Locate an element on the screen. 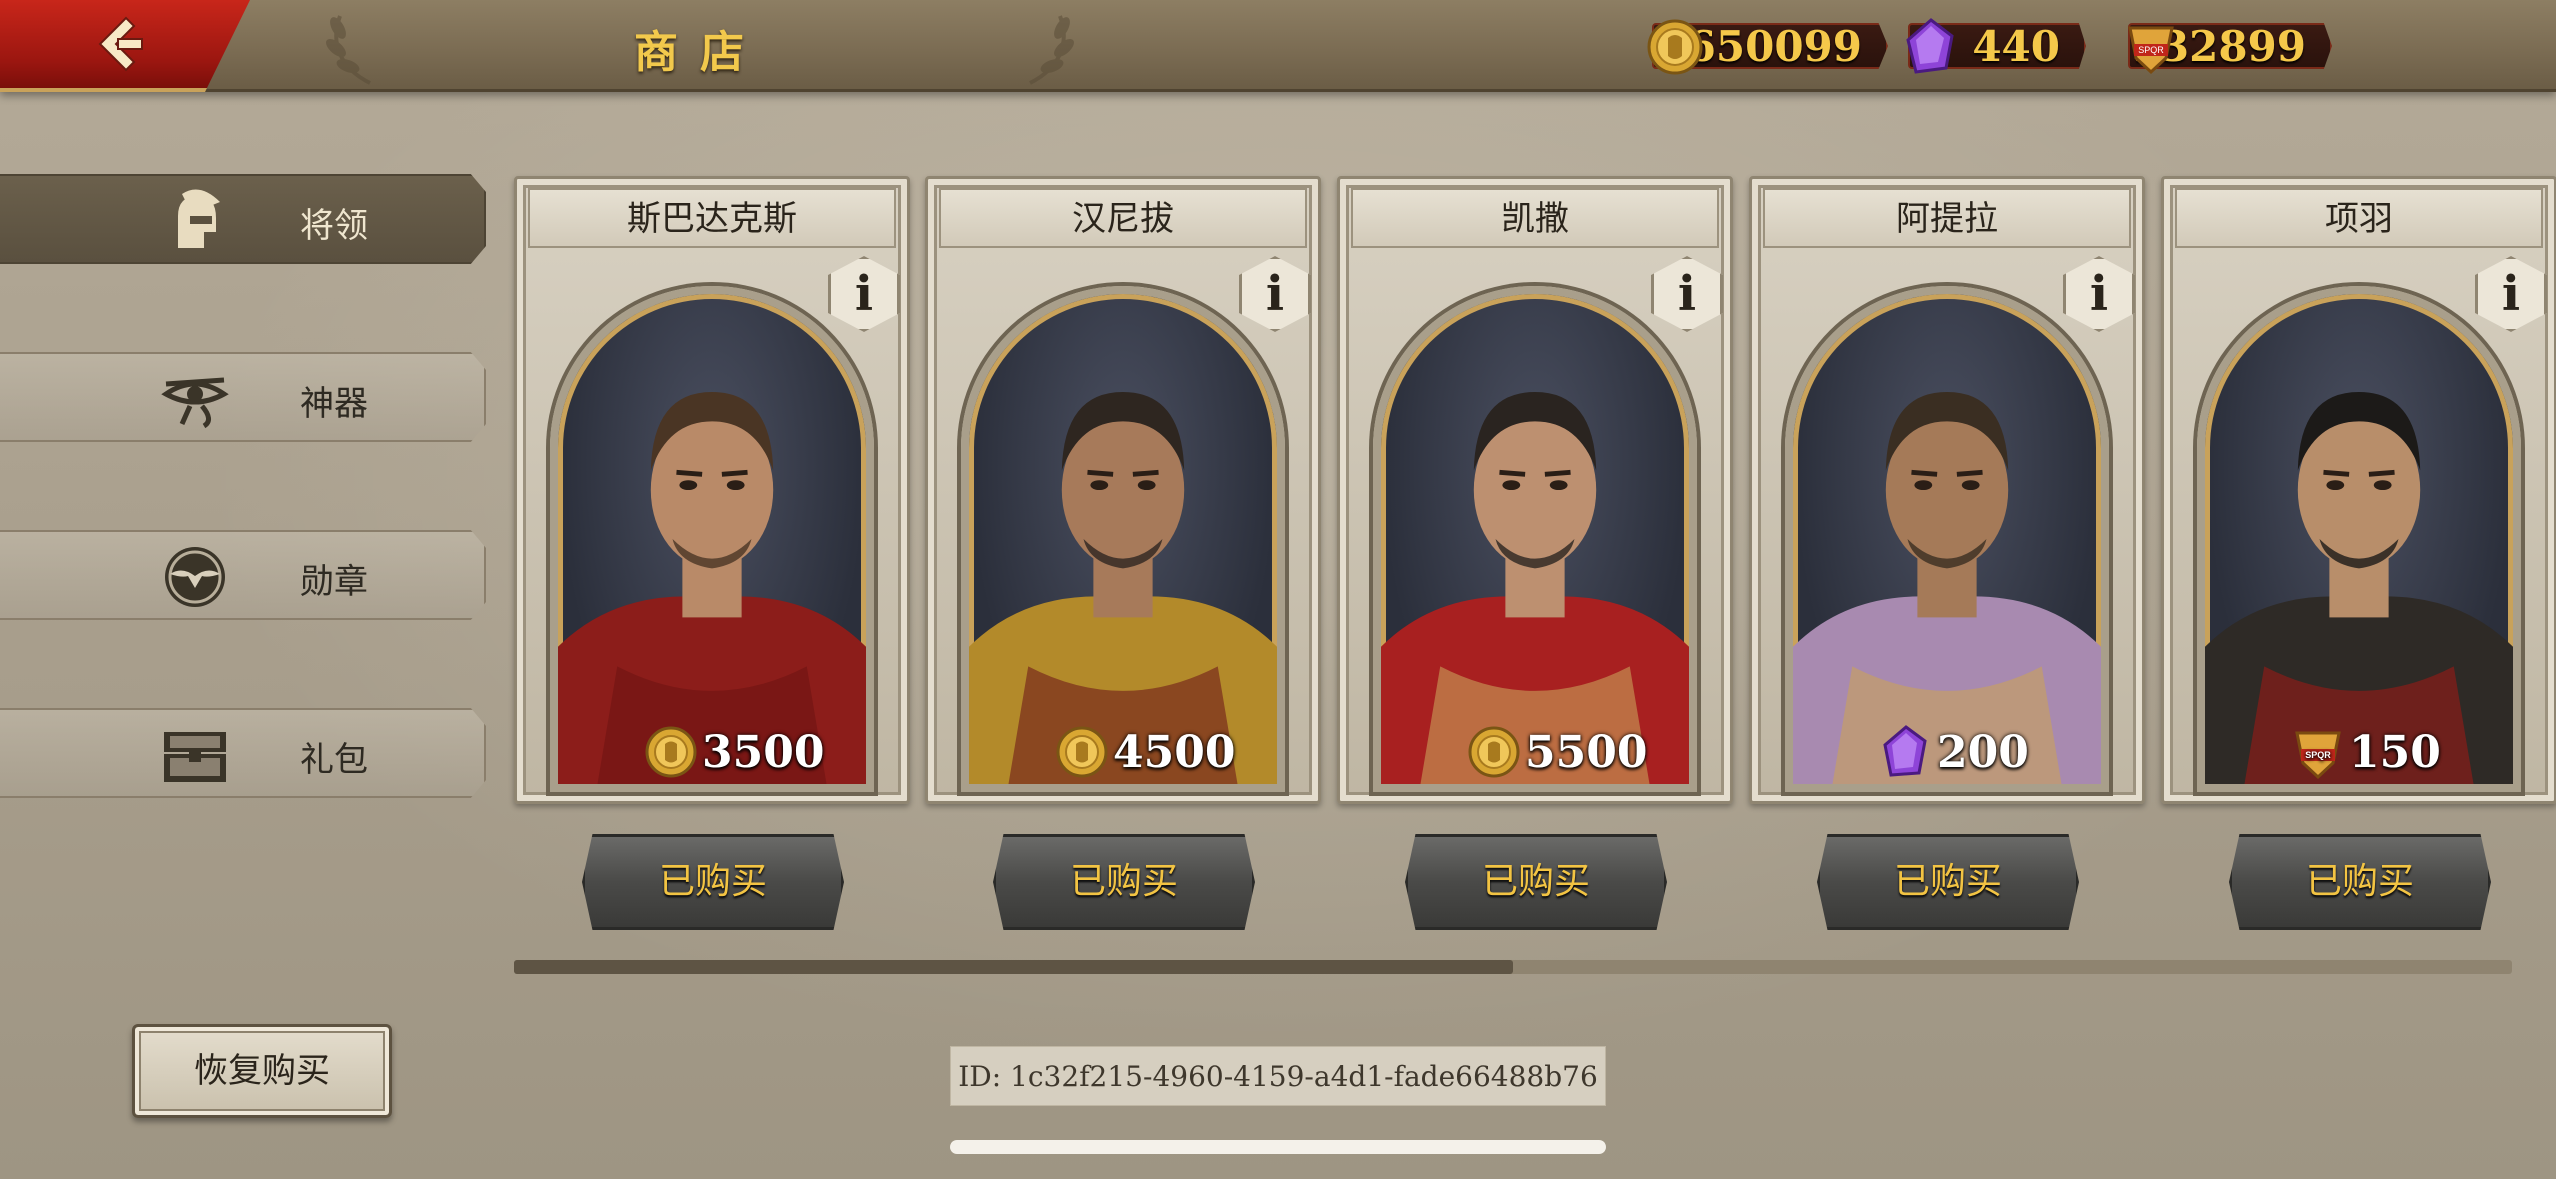  page-title: 商店 is located at coordinates (700, 52).